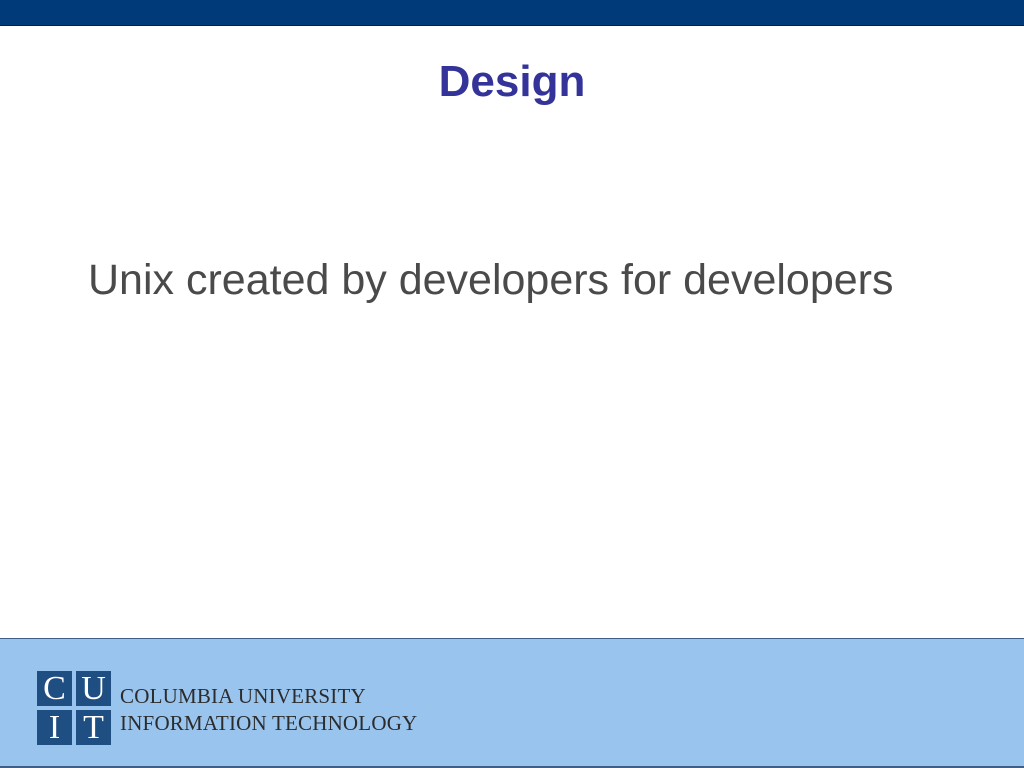 The height and width of the screenshot is (768, 1024). I want to click on logo-letter-c: C, so click(54, 688).